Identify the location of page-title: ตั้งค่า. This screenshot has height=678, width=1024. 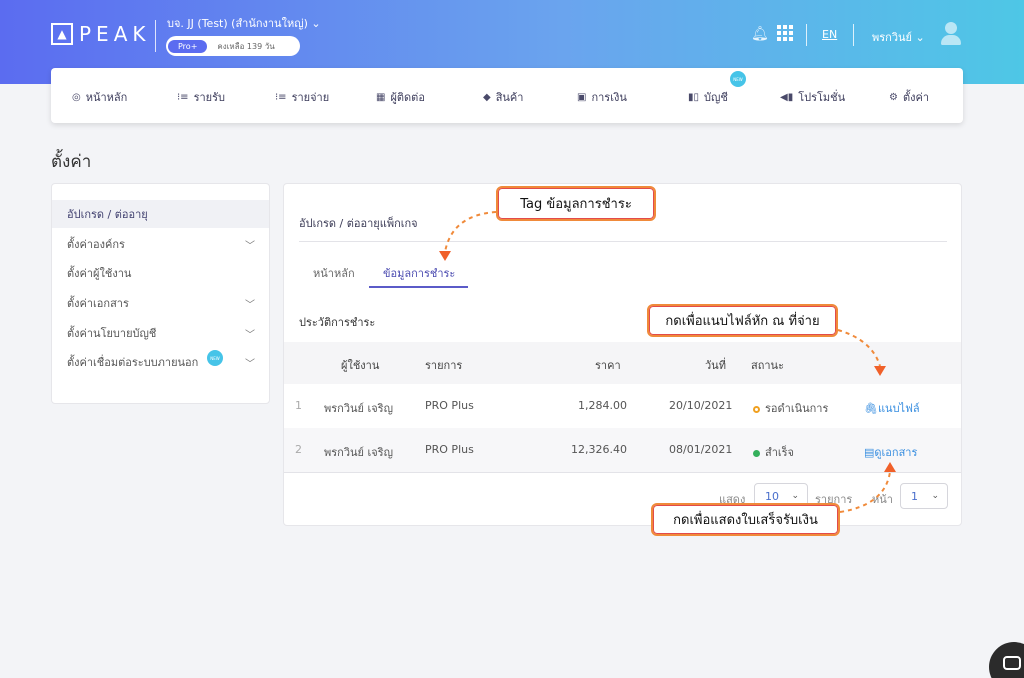
(71, 162).